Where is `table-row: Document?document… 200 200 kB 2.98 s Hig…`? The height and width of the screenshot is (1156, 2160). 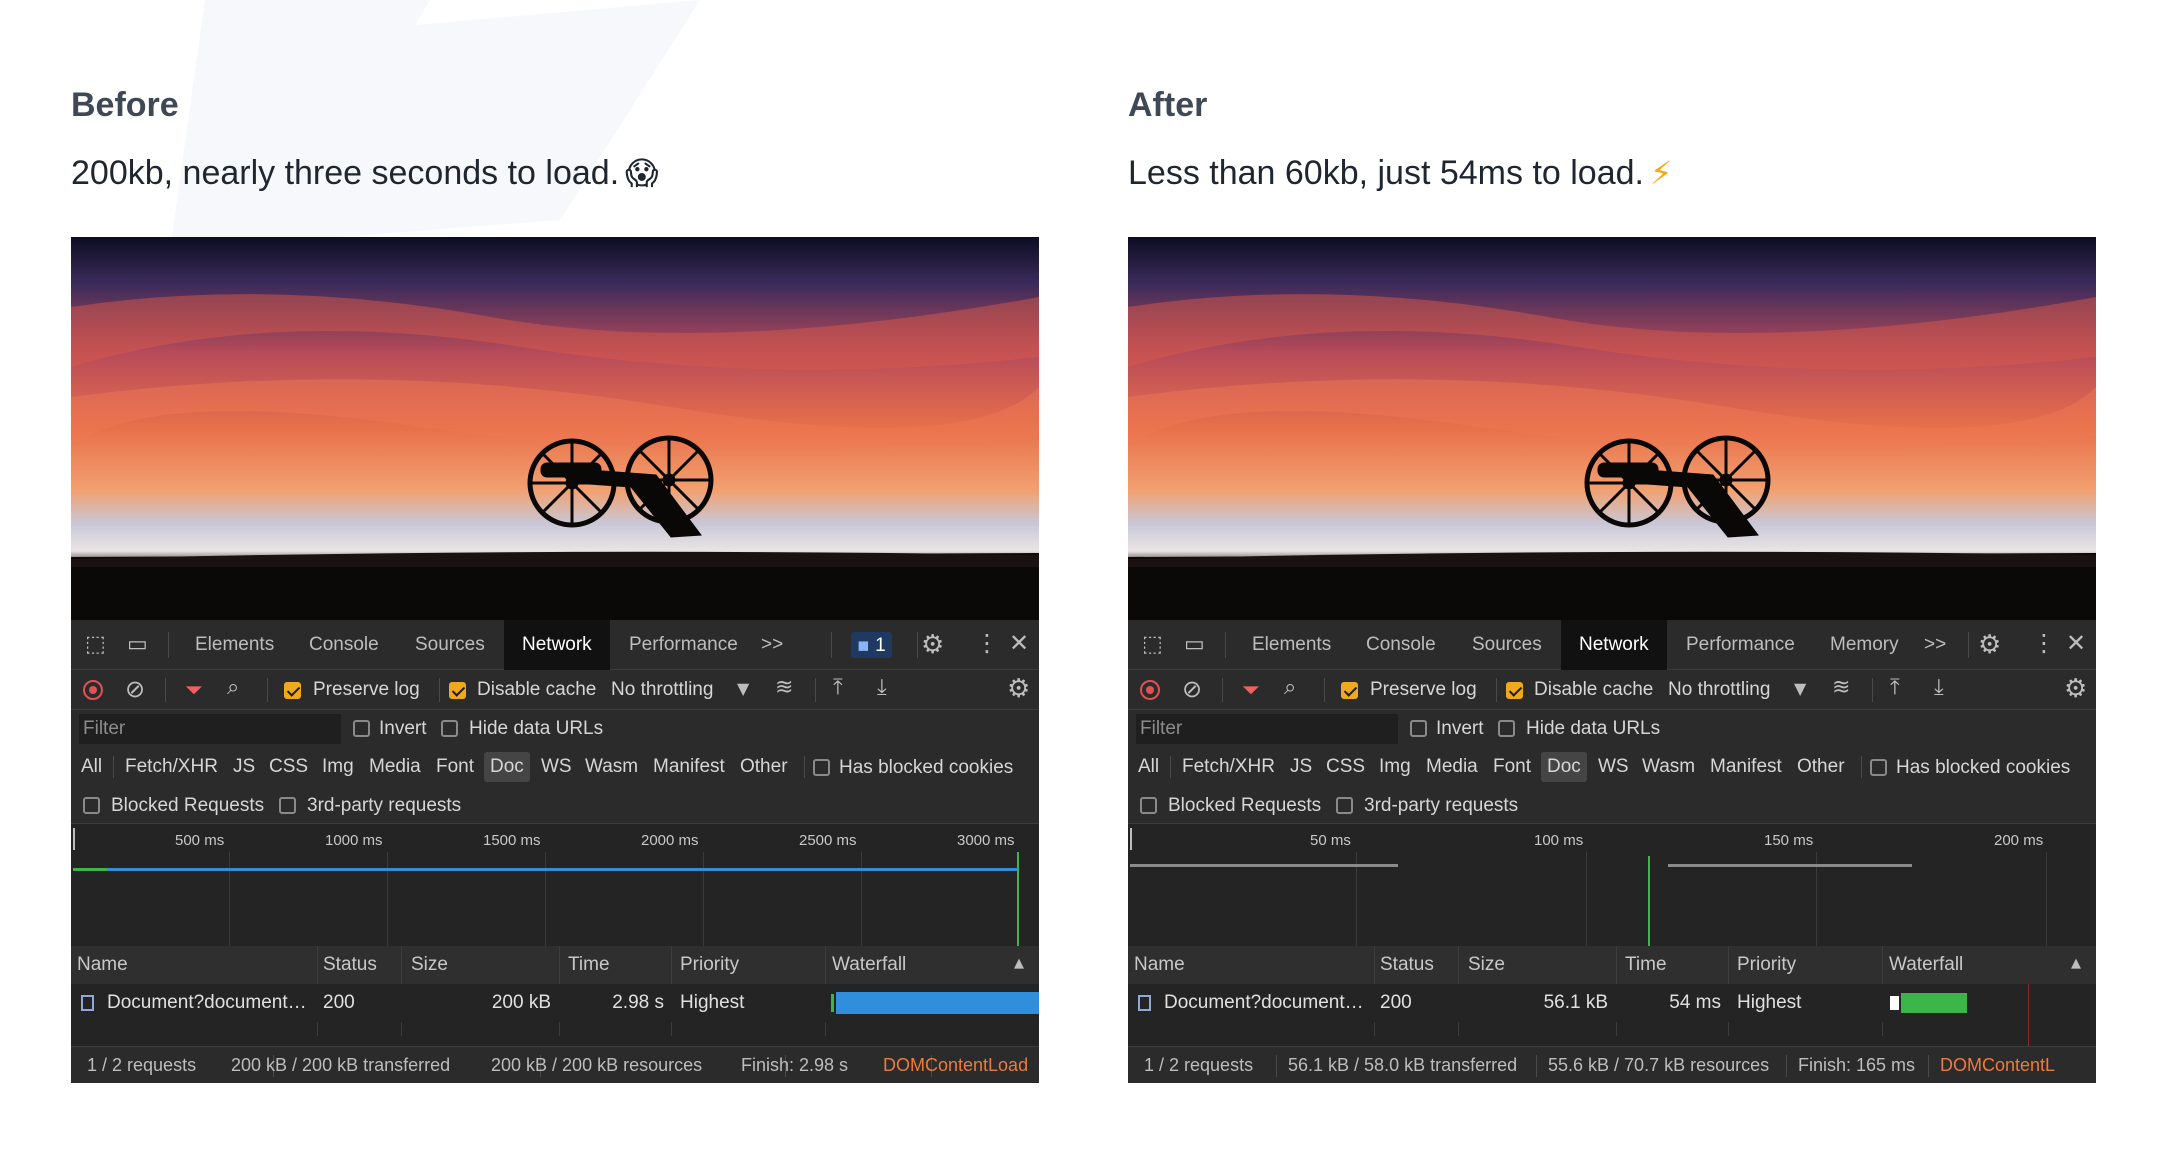
table-row: Document?document… 200 200 kB 2.98 s Hig… is located at coordinates (555, 1003).